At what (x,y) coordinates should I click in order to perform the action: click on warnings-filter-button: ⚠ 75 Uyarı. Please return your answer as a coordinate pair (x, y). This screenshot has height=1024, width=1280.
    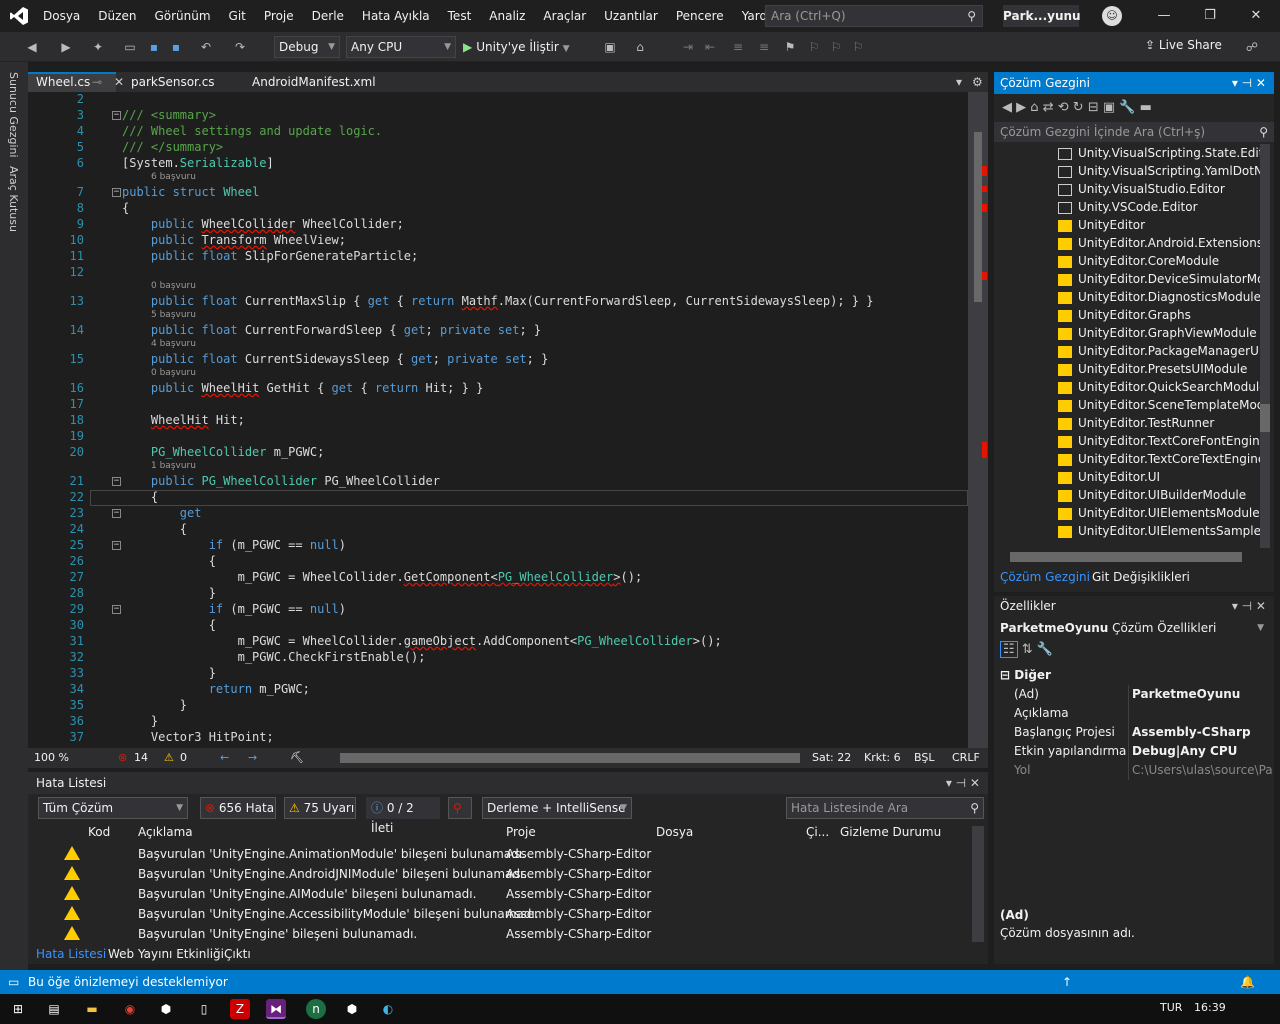
    Looking at the image, I should click on (320, 808).